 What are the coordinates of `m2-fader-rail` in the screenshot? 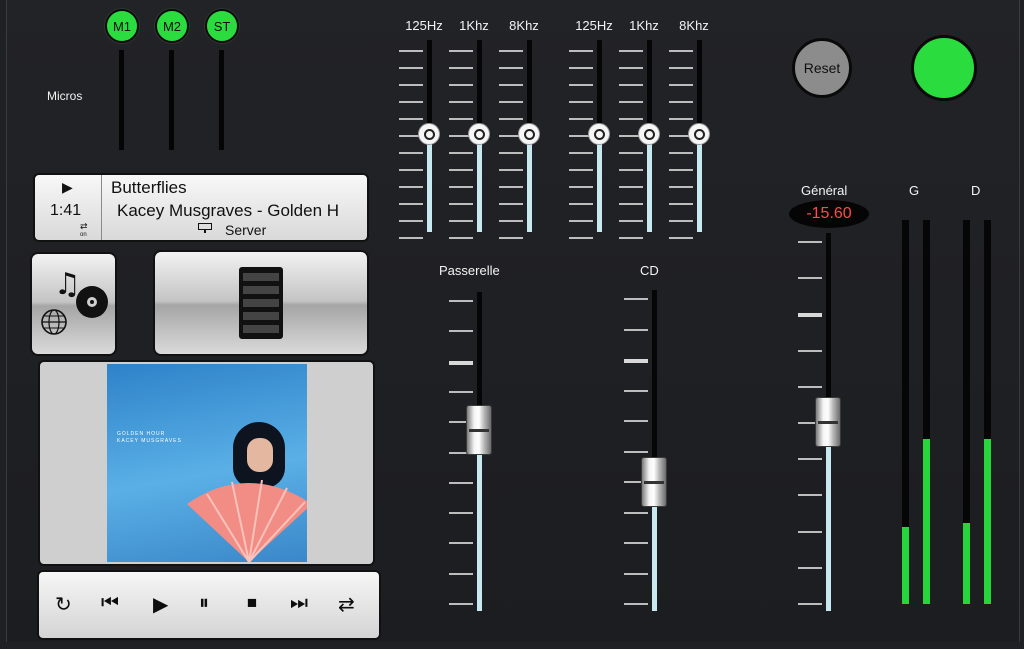 It's located at (171, 100).